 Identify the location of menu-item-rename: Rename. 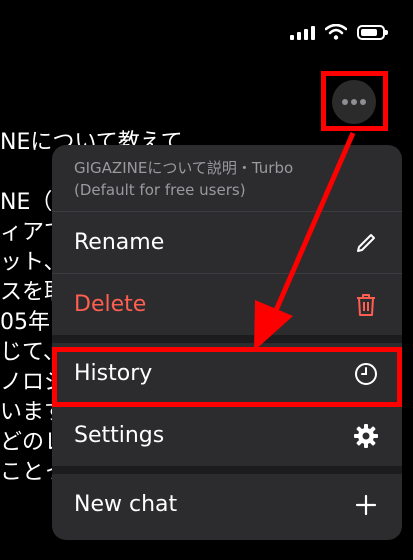
(227, 242).